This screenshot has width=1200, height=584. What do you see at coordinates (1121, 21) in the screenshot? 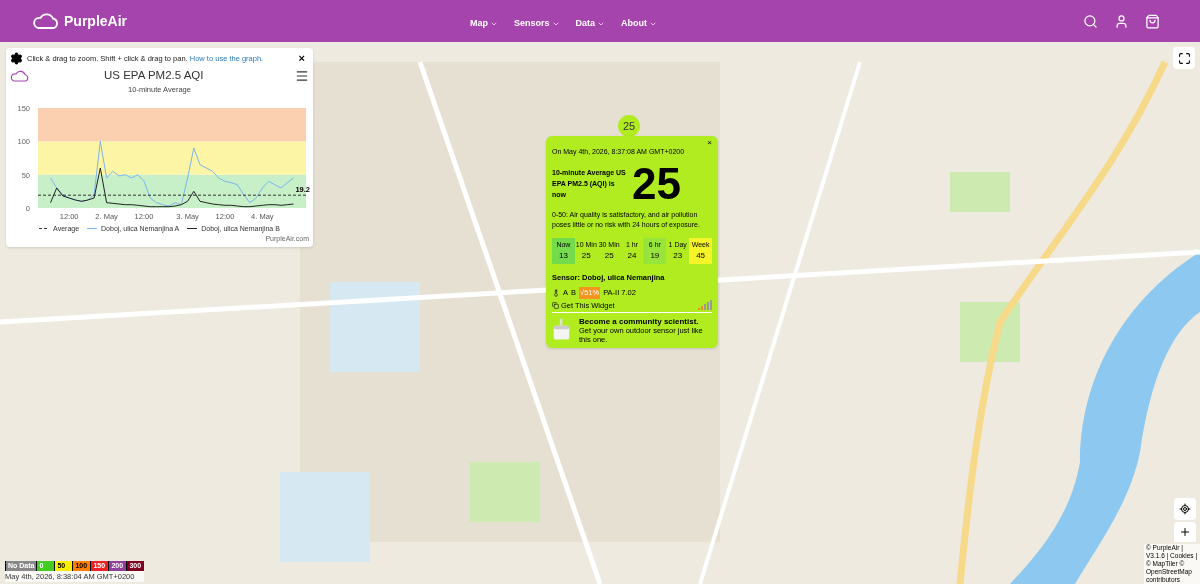
I see `account-icon` at bounding box center [1121, 21].